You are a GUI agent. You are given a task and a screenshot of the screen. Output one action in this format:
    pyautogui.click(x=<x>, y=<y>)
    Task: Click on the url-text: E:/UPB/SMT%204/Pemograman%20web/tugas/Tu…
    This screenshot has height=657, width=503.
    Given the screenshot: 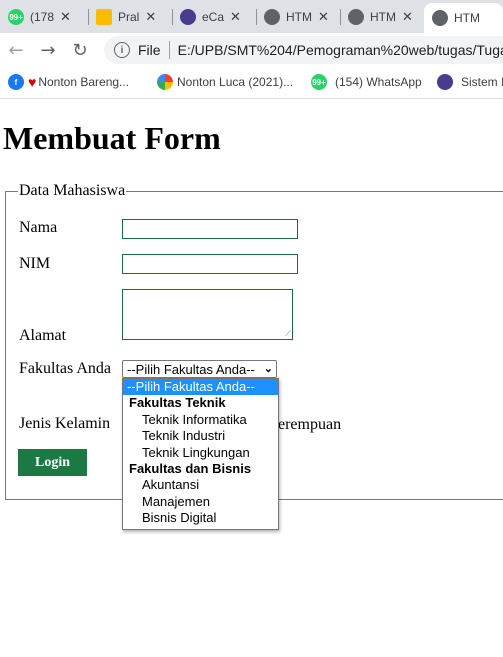 What is the action you would take?
    pyautogui.click(x=340, y=50)
    